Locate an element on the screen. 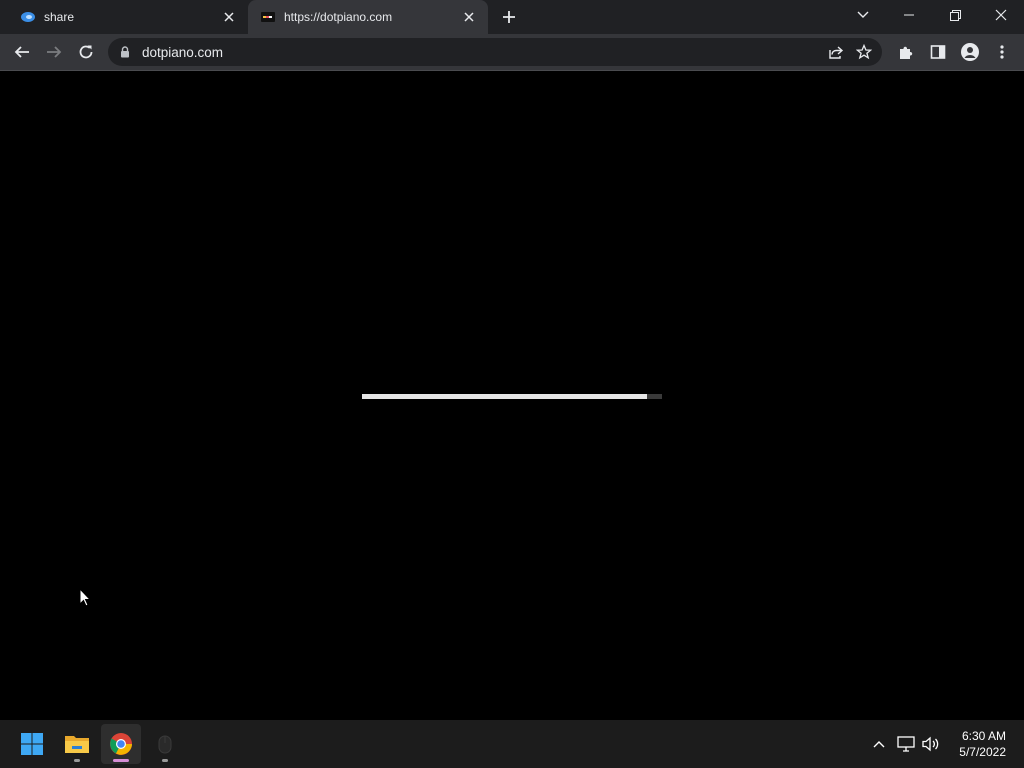 This screenshot has width=1024, height=768. menu-button is located at coordinates (1002, 52).